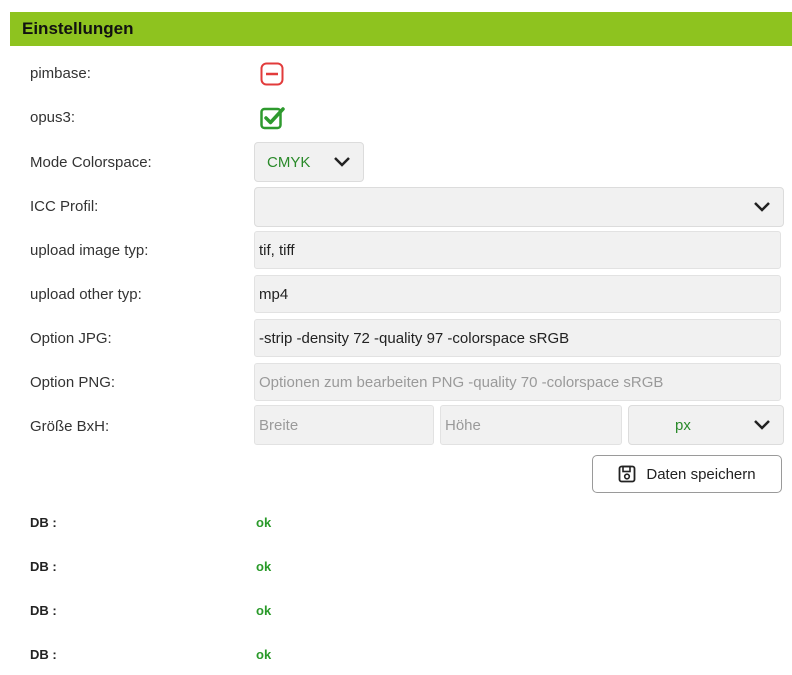 Image resolution: width=792 pixels, height=675 pixels. I want to click on breite-input: Breite, so click(344, 425).